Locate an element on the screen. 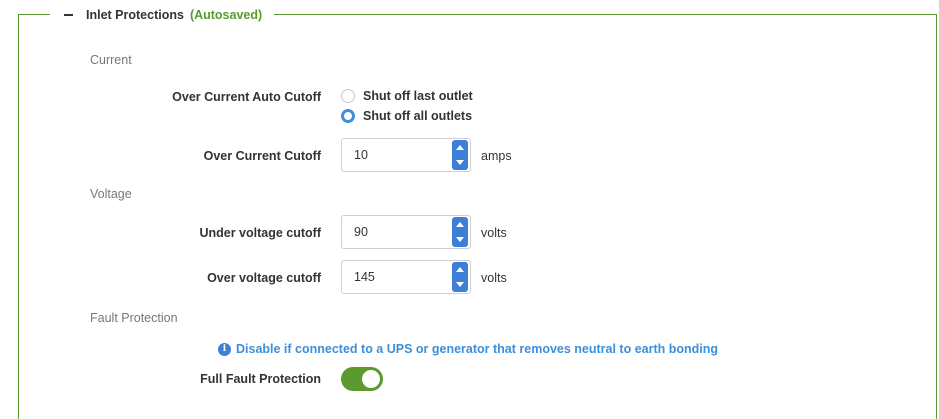 The width and height of the screenshot is (939, 419). over-voltage-cutoff-value: 145 is located at coordinates (397, 277).